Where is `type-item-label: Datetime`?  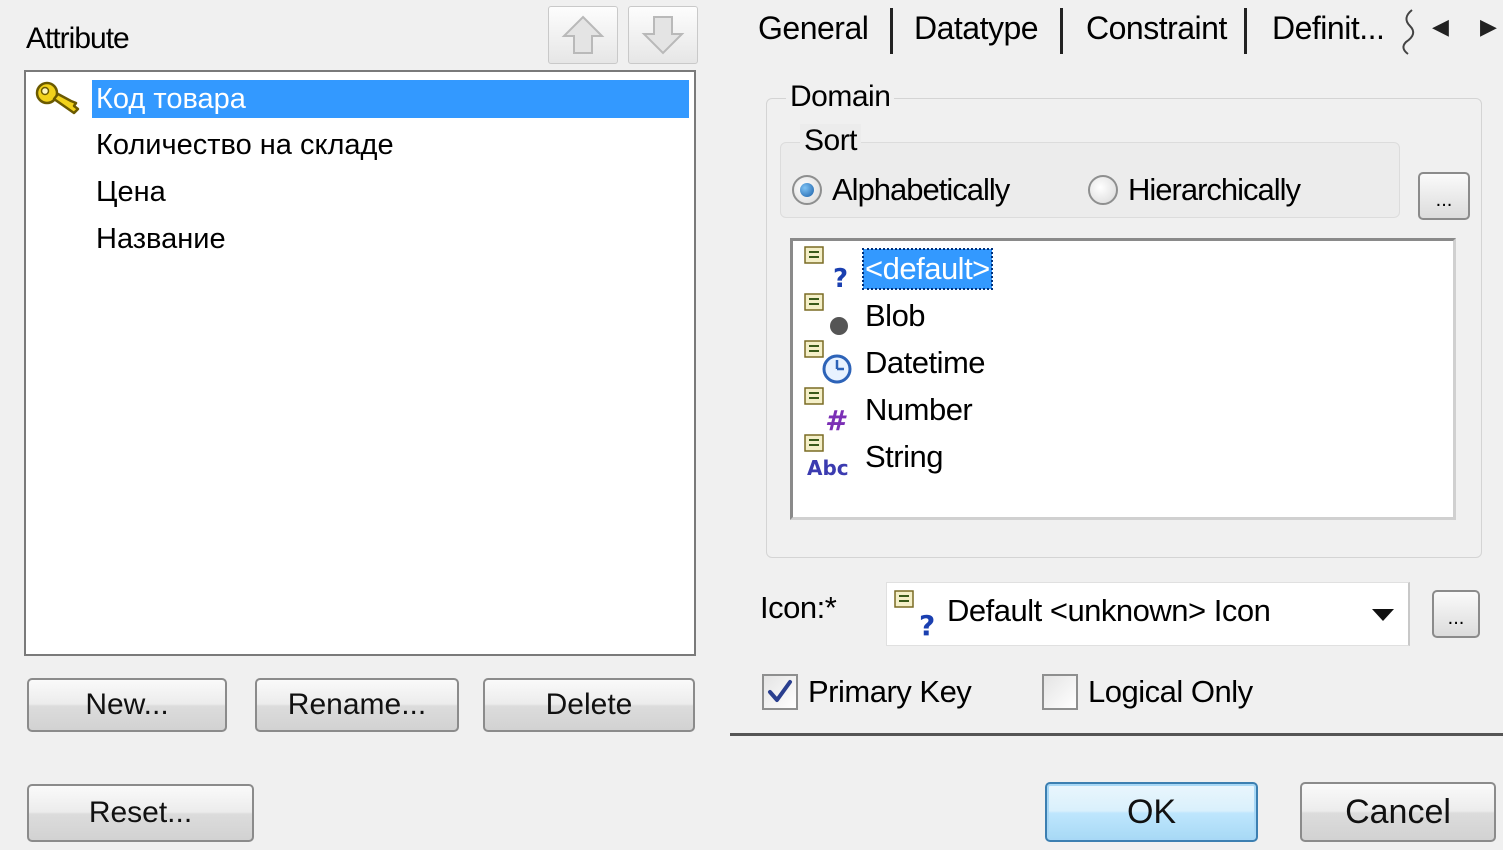 type-item-label: Datetime is located at coordinates (925, 362).